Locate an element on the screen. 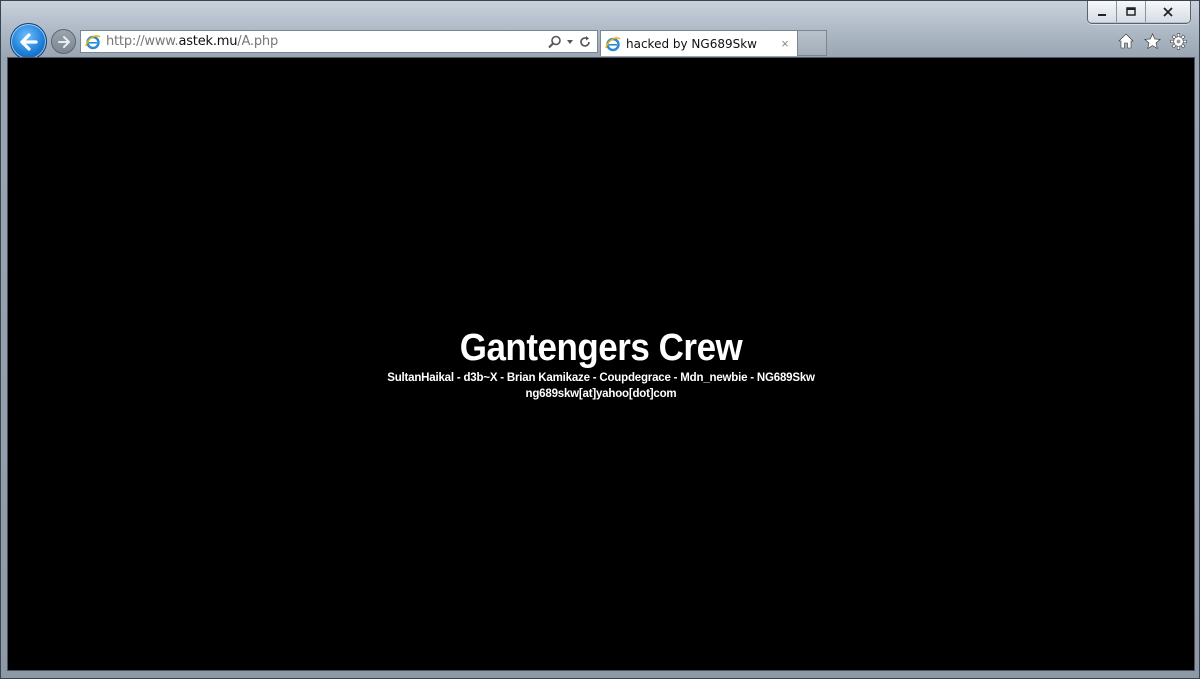 This screenshot has height=679, width=1200. tab-title: hacked by NG689Skw is located at coordinates (691, 43).